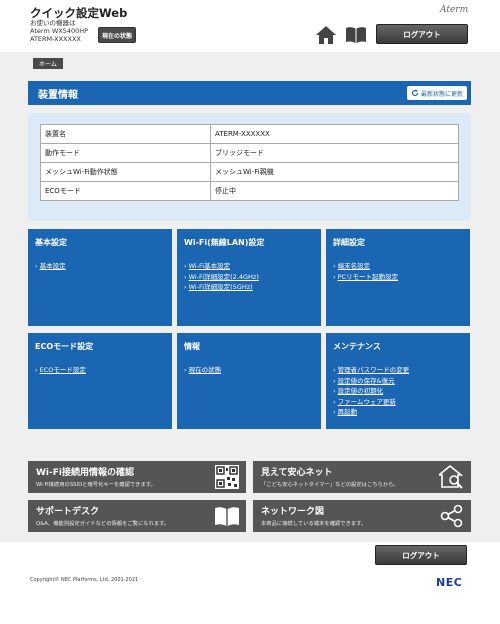  What do you see at coordinates (249, 381) in the screenshot?
I see `tile-information: 情報 現在の状態` at bounding box center [249, 381].